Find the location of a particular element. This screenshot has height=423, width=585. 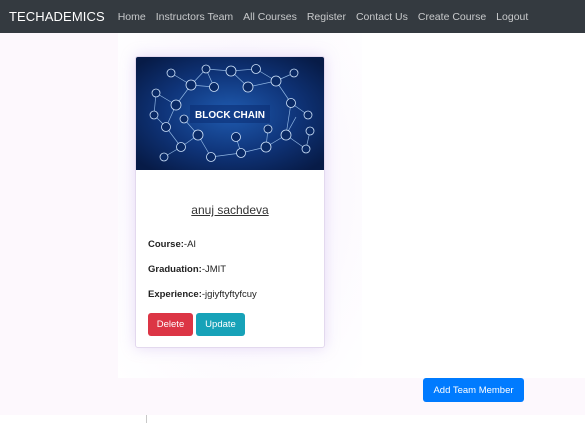

blockchain-image-text: BLOCK CHAIN is located at coordinates (230, 115).